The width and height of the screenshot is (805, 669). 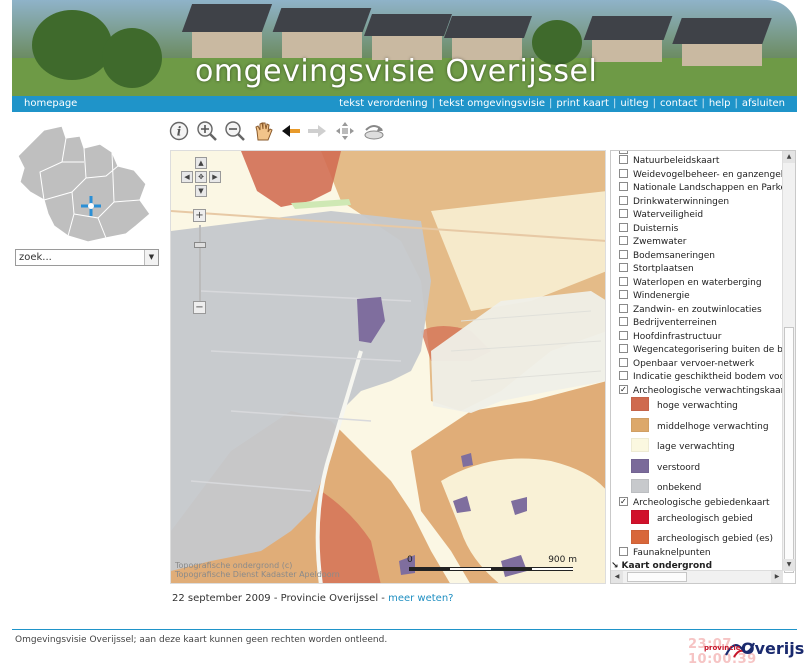 I want to click on layer-item-label: Drinkwaterwinningen, so click(x=681, y=201).